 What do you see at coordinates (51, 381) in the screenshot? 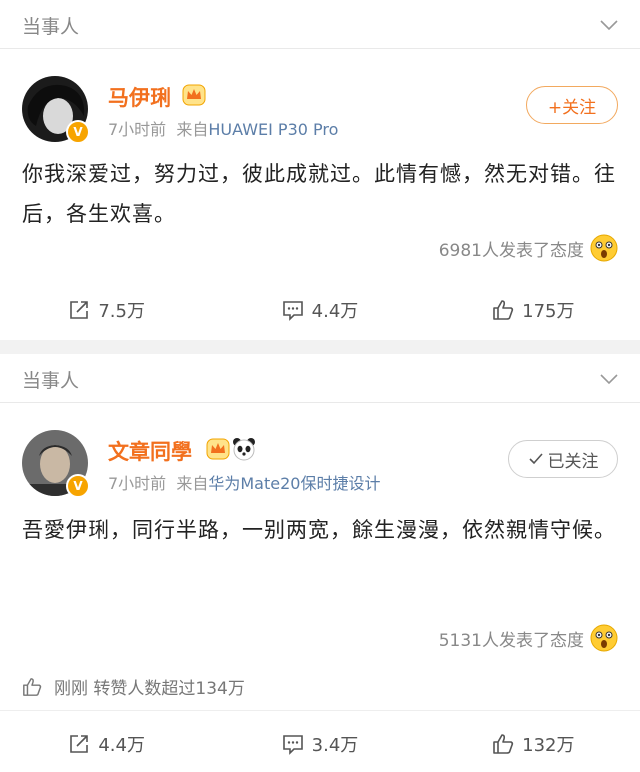
I see `post2-header-title: 当事人` at bounding box center [51, 381].